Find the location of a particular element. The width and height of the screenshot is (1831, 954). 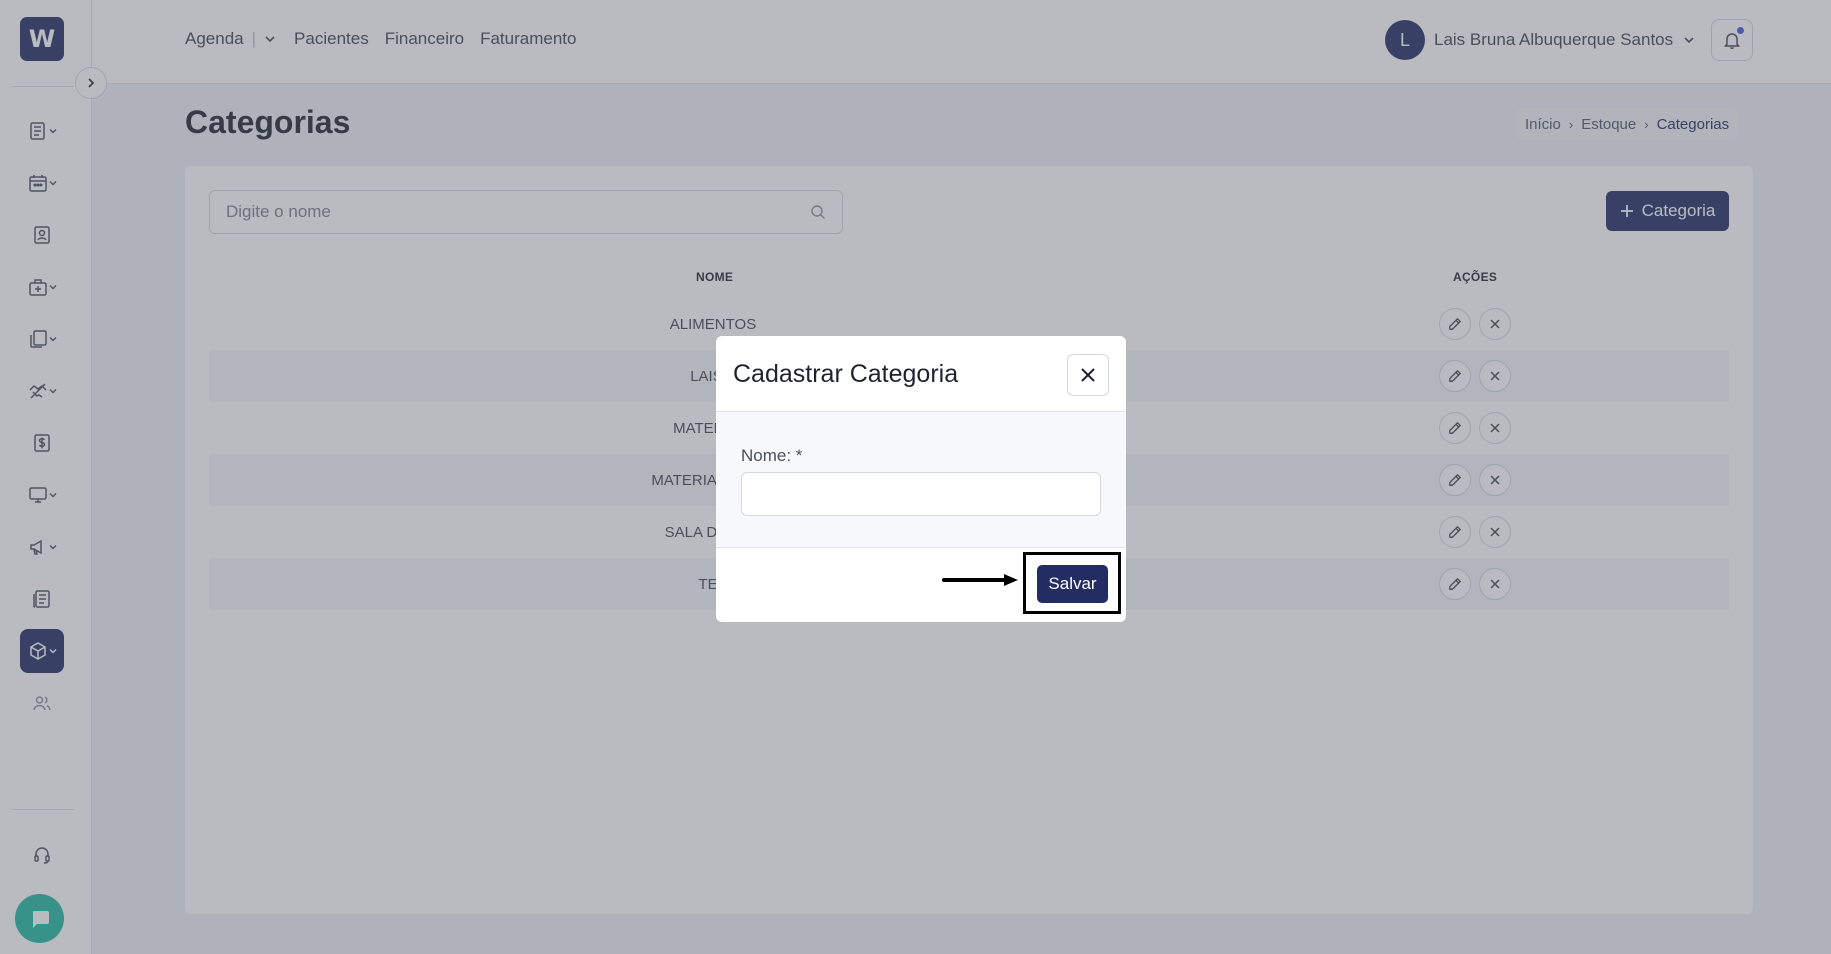

name-field-label: Nome: * is located at coordinates (772, 455).